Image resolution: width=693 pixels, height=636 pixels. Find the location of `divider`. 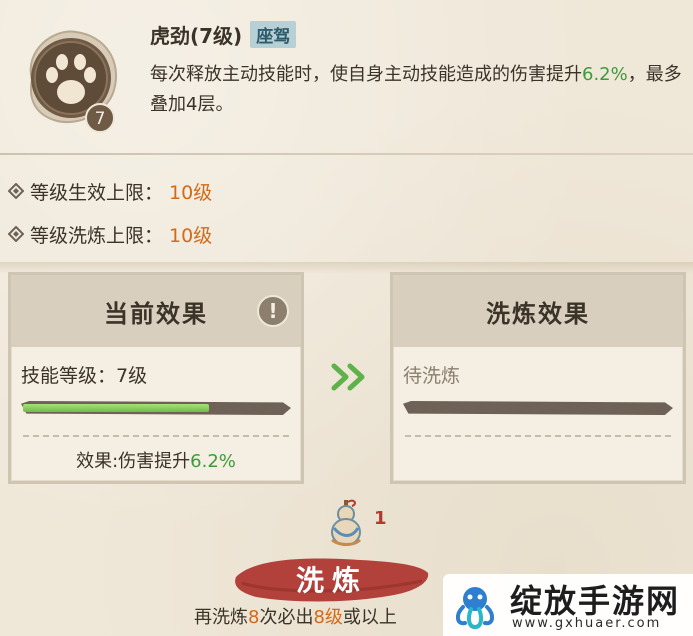

divider is located at coordinates (346, 154).